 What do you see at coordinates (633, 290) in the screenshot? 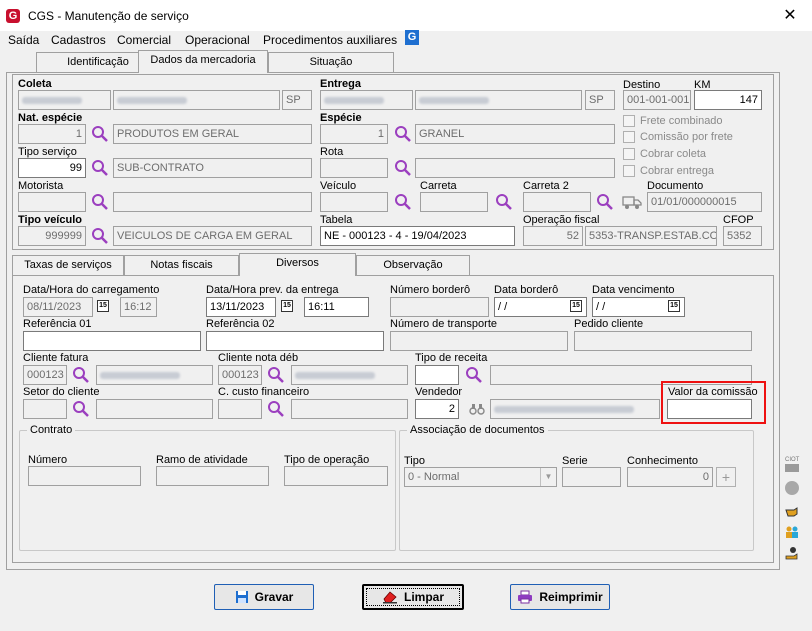
I see `data-vencimento-label: Data vencimento` at bounding box center [633, 290].